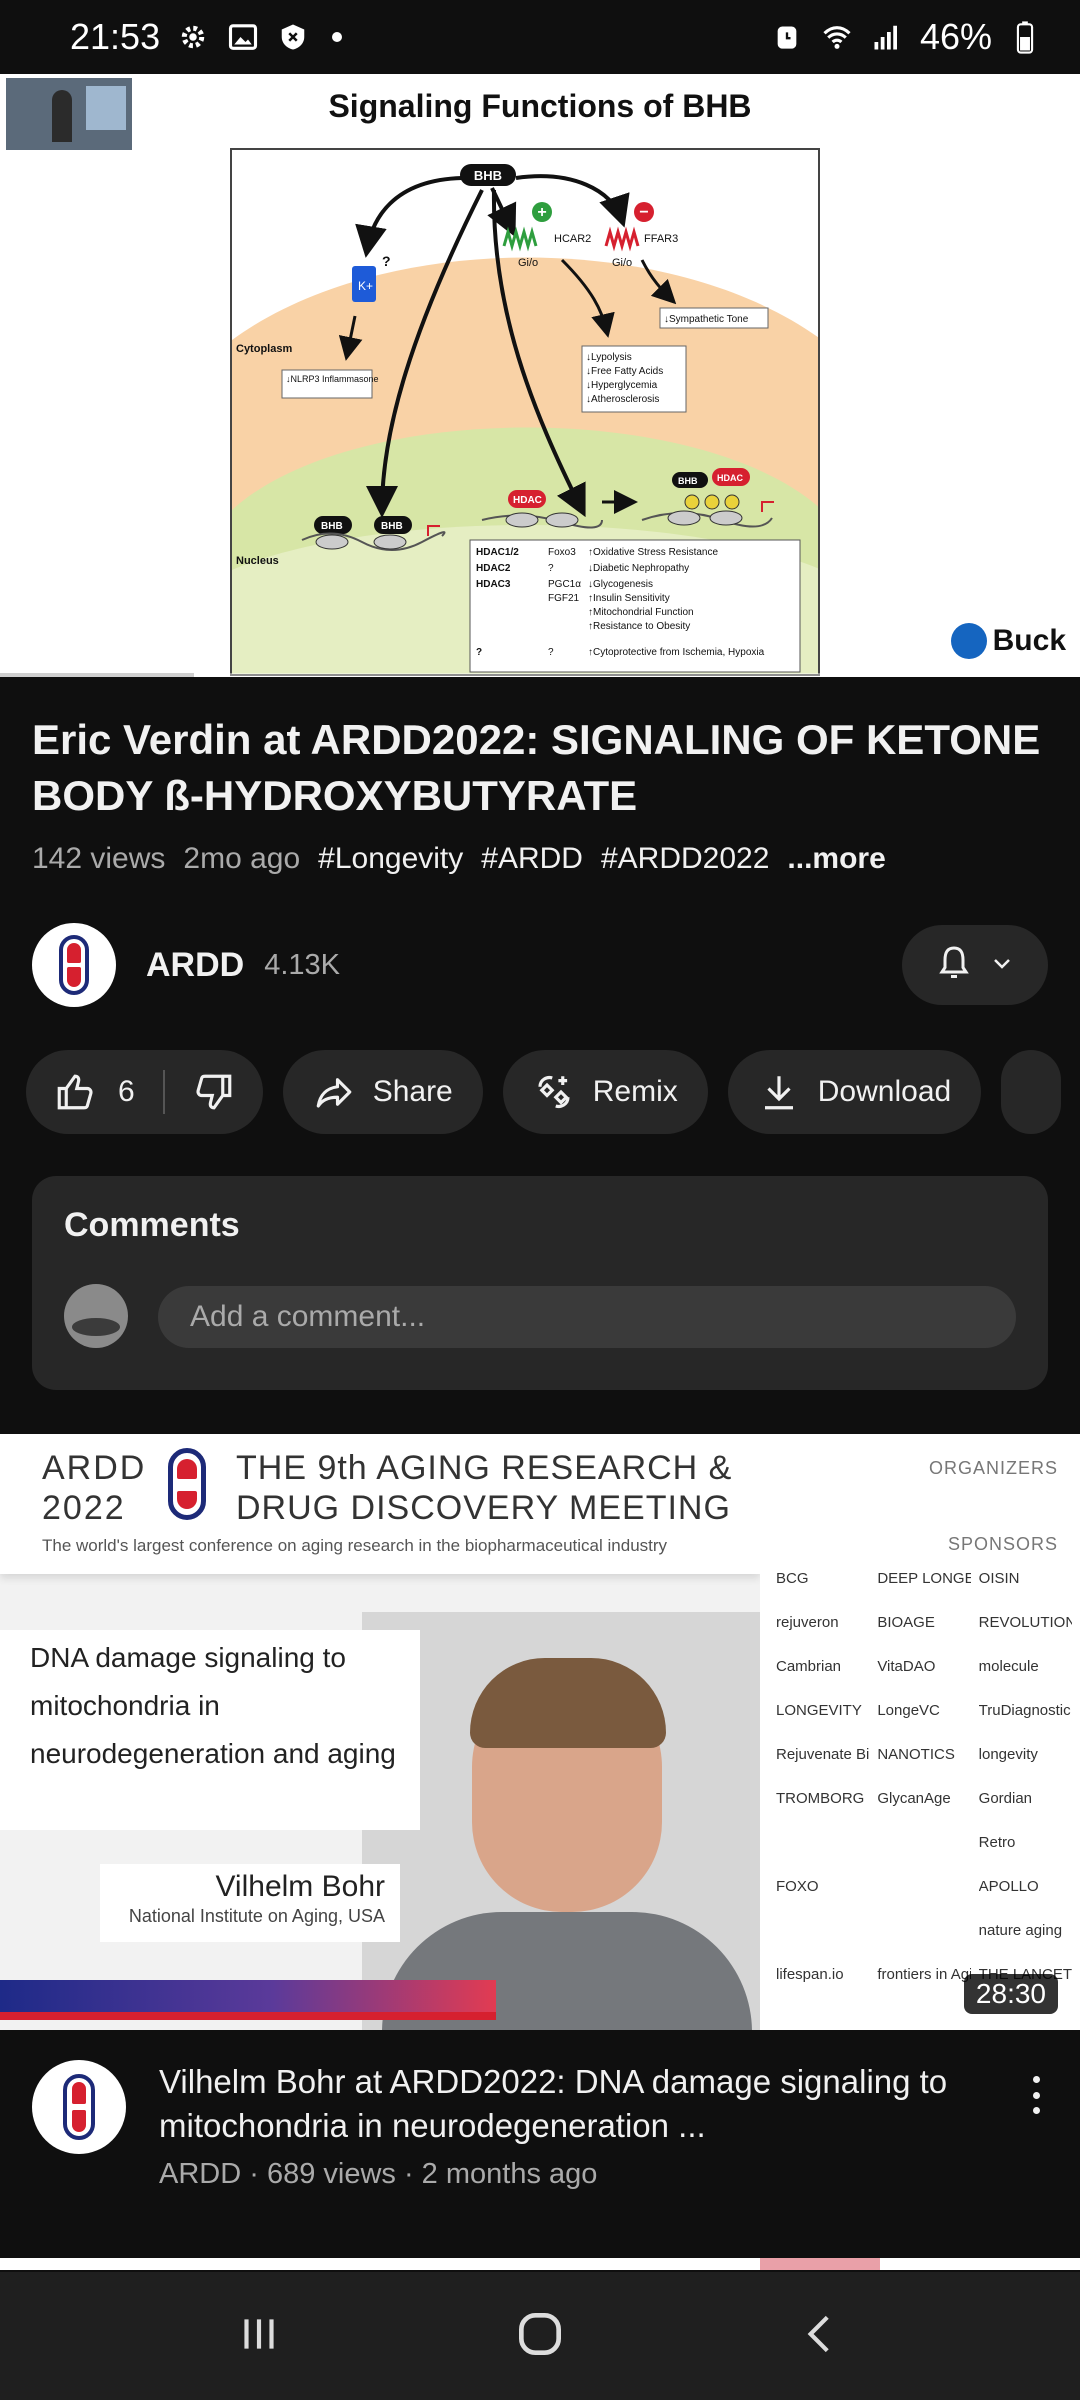 The height and width of the screenshot is (2400, 1080). Describe the element at coordinates (97, 675) in the screenshot. I see `progress-fill` at that location.